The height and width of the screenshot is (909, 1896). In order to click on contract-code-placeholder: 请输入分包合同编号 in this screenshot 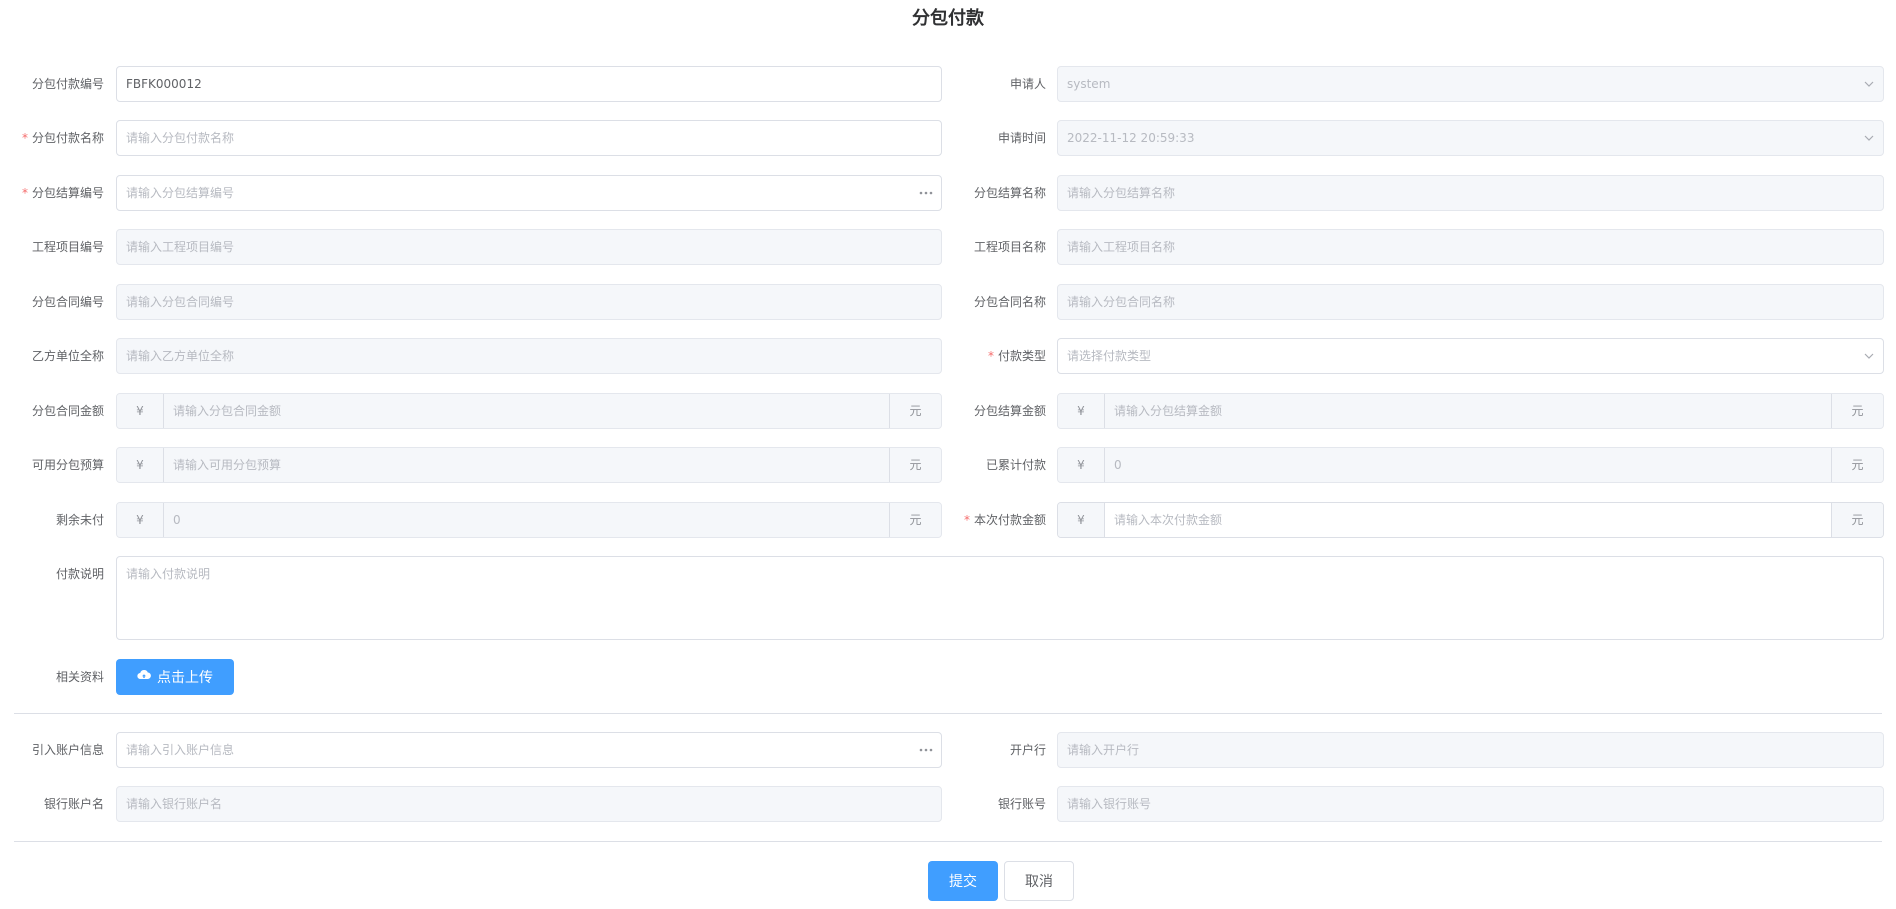, I will do `click(180, 302)`.